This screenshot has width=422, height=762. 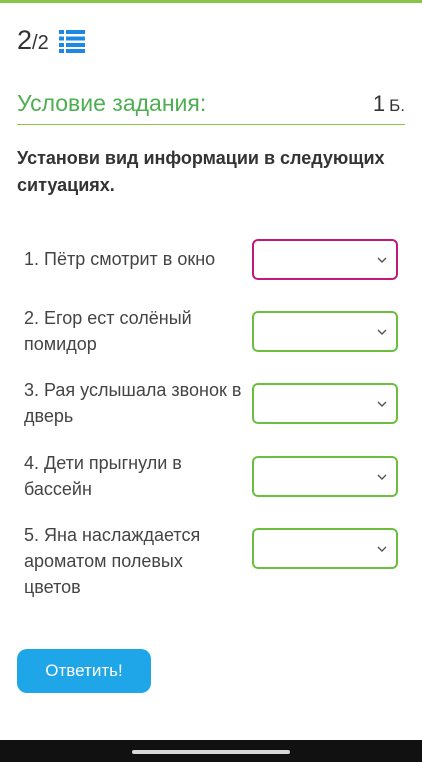 What do you see at coordinates (103, 476) in the screenshot?
I see `item-label-4: 4. Дети прыгнули в бассейн` at bounding box center [103, 476].